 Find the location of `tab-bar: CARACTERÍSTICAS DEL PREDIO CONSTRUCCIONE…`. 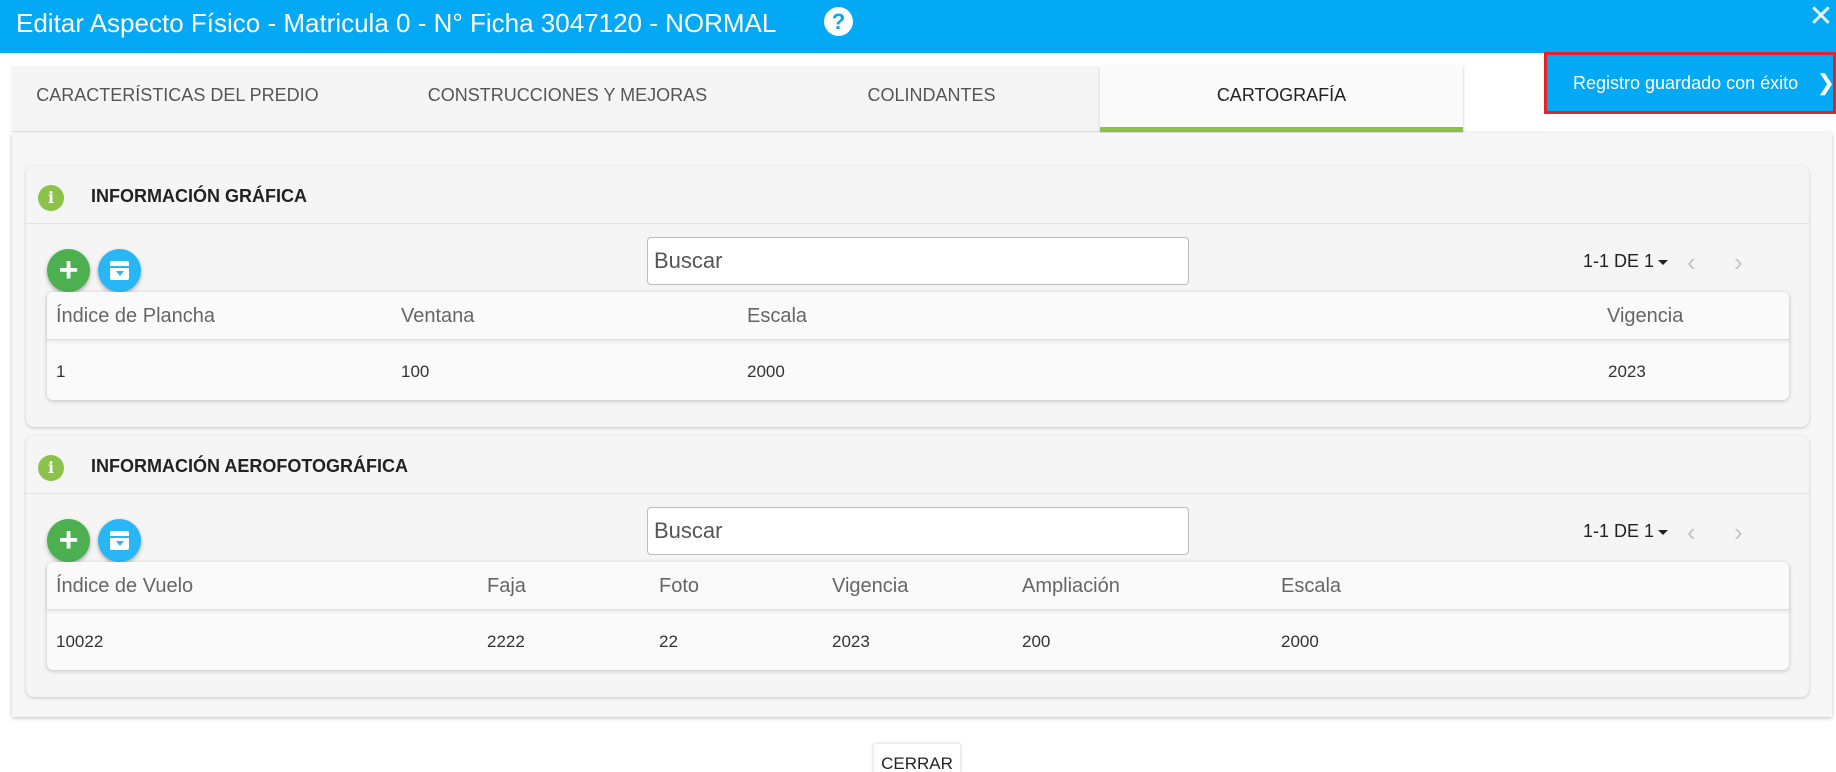

tab-bar: CARACTERÍSTICAS DEL PREDIO CONSTRUCCIONE… is located at coordinates (737, 99).